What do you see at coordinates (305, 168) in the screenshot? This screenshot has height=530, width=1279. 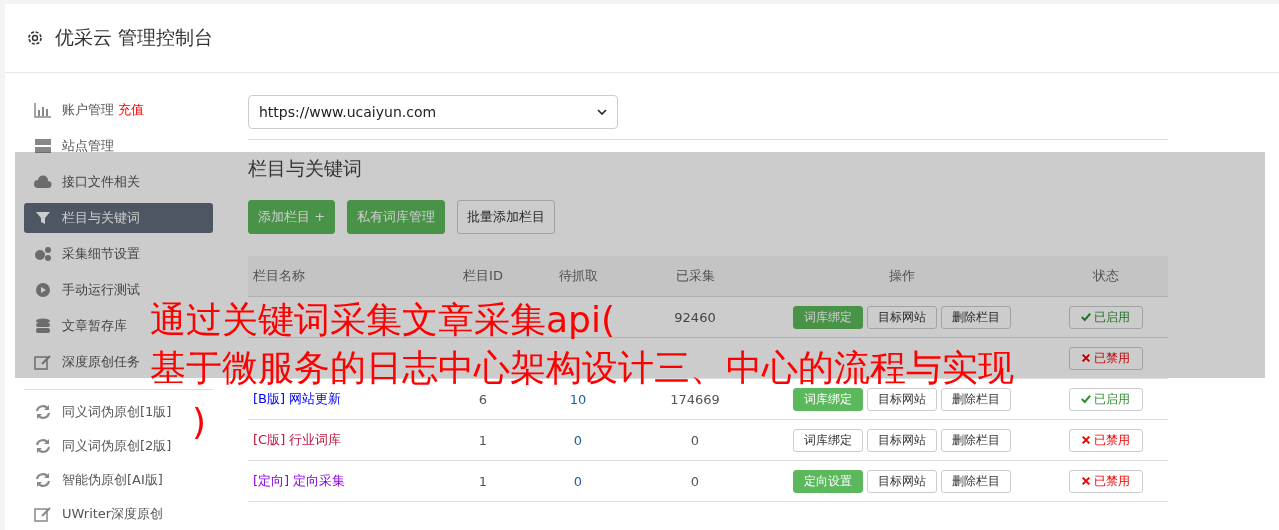 I see `section-title: 栏目与关键词` at bounding box center [305, 168].